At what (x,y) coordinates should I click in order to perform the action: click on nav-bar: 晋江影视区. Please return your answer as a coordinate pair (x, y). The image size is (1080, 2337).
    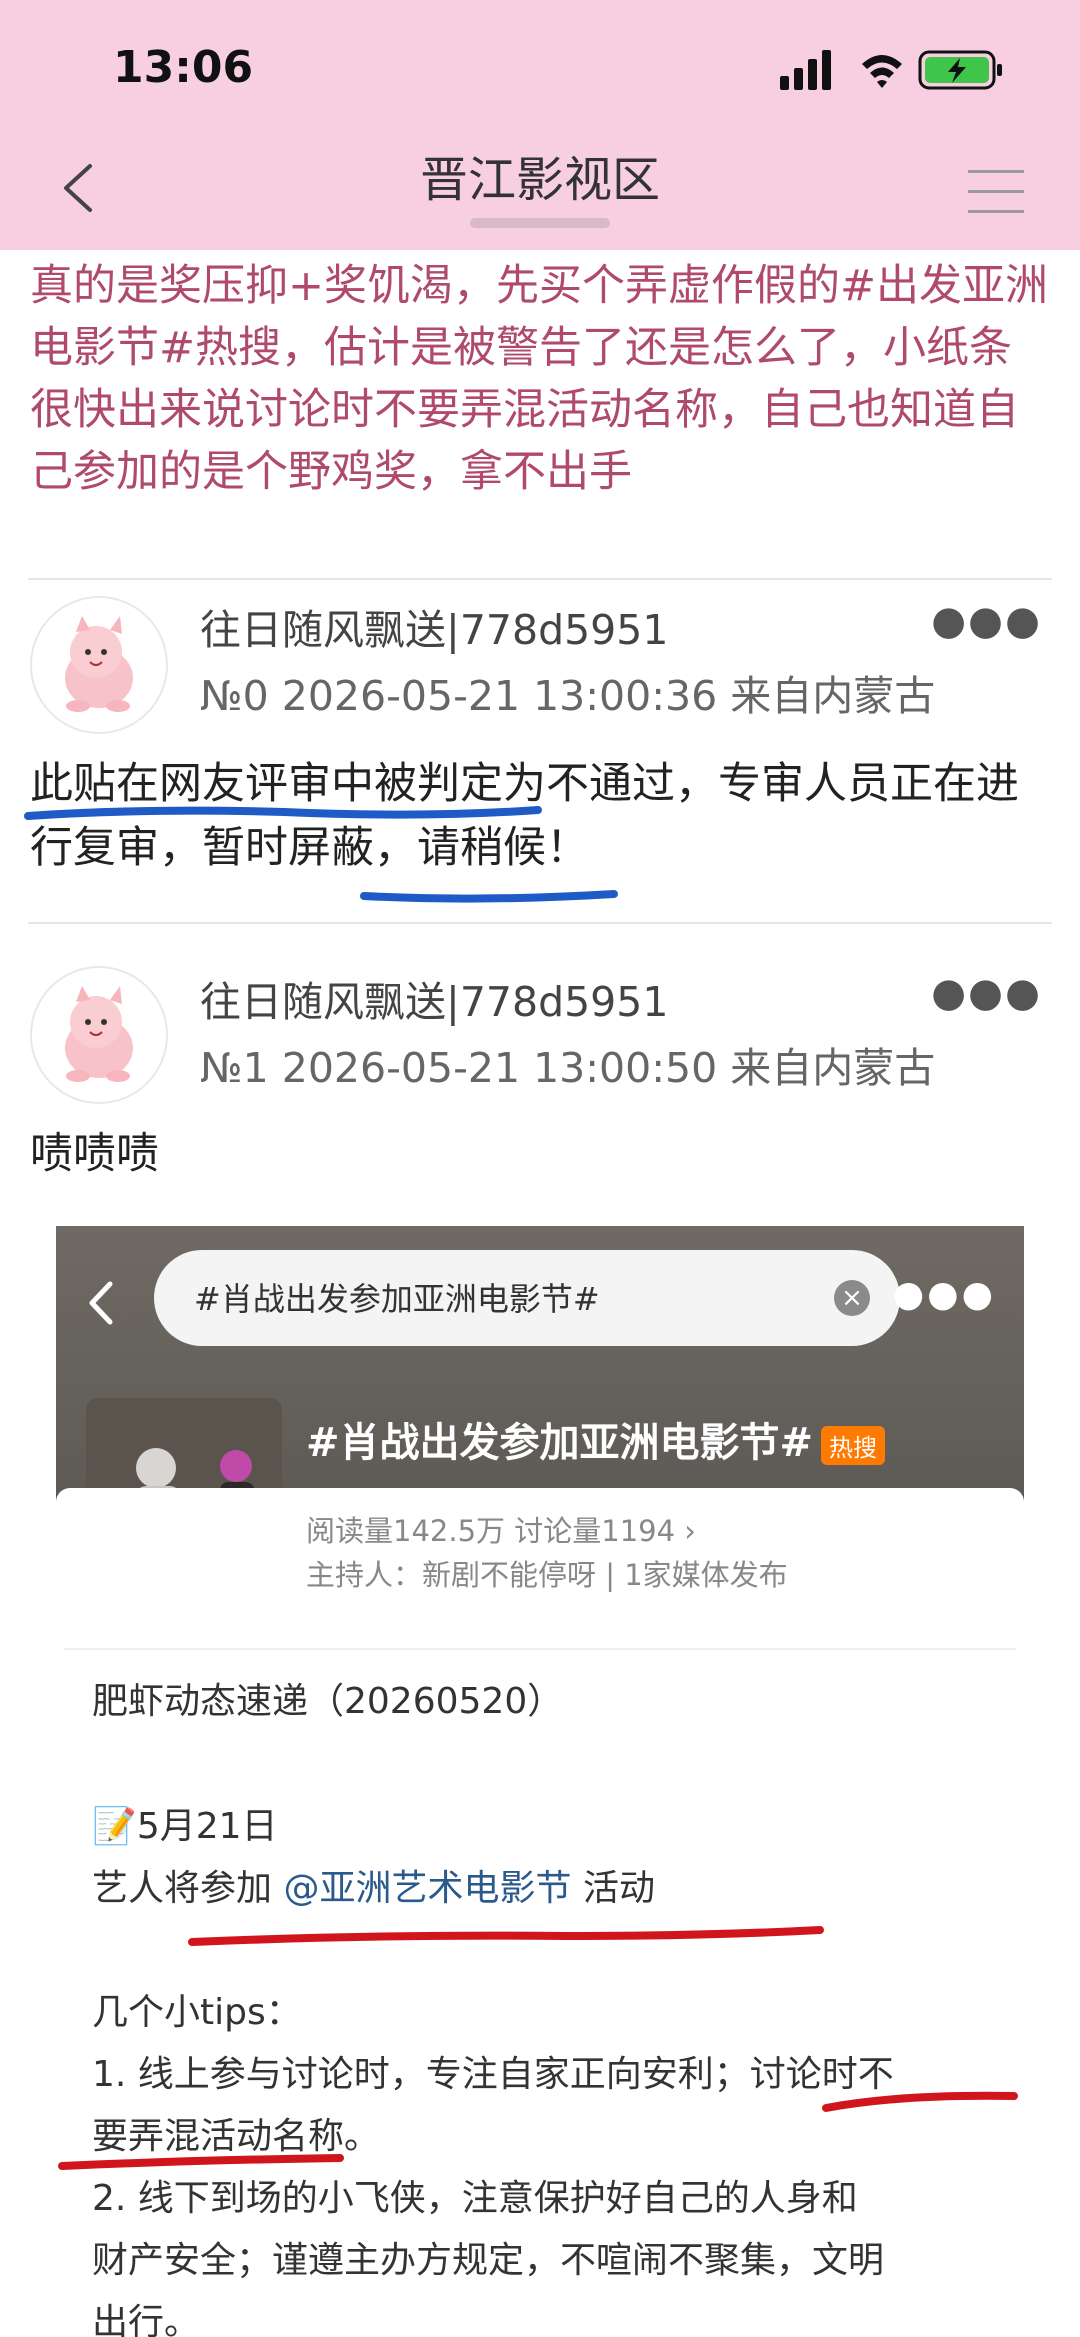
    Looking at the image, I should click on (540, 185).